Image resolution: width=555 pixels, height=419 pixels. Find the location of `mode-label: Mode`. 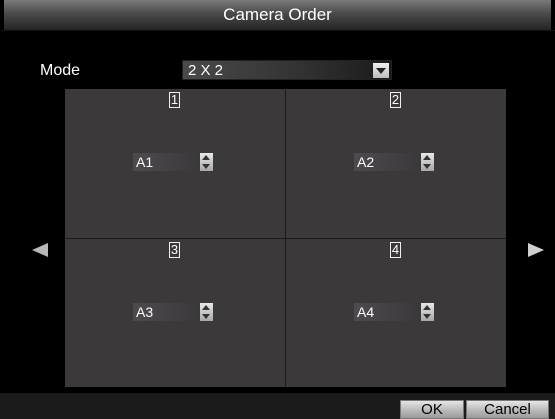

mode-label: Mode is located at coordinates (60, 70).